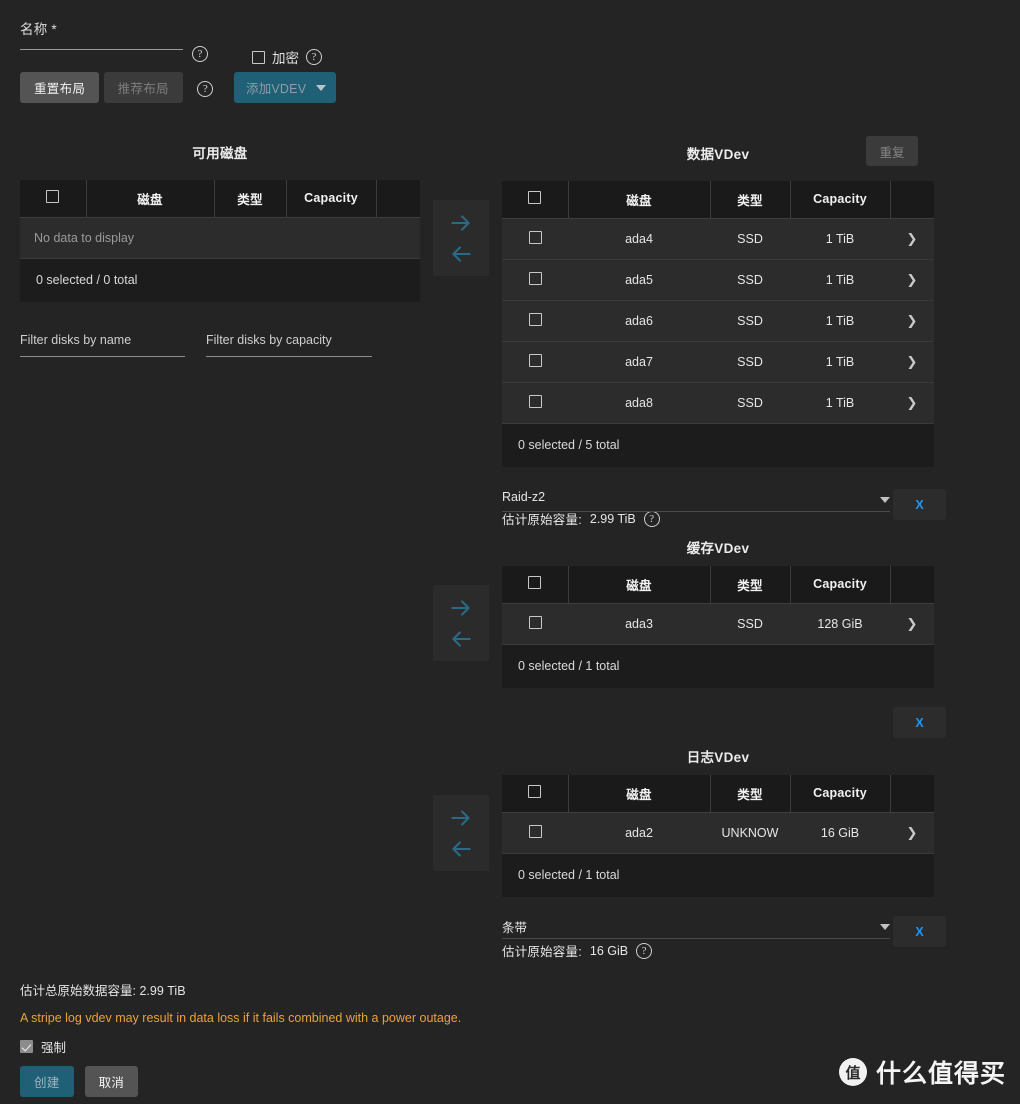 The width and height of the screenshot is (1020, 1104). What do you see at coordinates (205, 88) in the screenshot?
I see `help-icon-layout: ?` at bounding box center [205, 88].